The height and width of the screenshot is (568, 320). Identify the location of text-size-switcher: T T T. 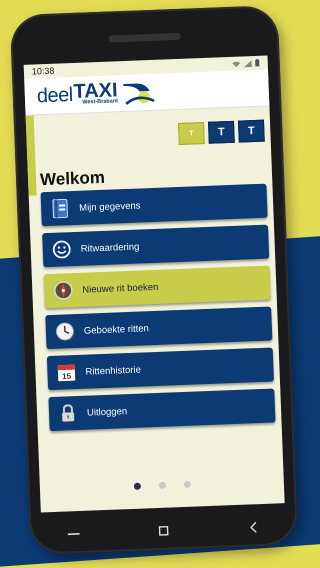
(221, 132).